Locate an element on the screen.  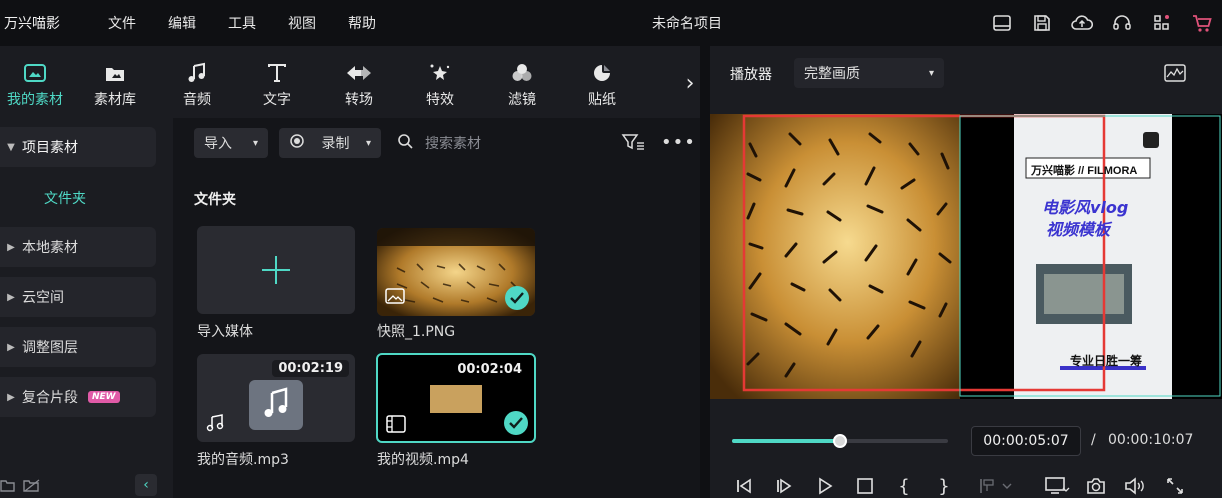
nav-adjustment-layer: ▶ 调整图层 is located at coordinates (78, 347).